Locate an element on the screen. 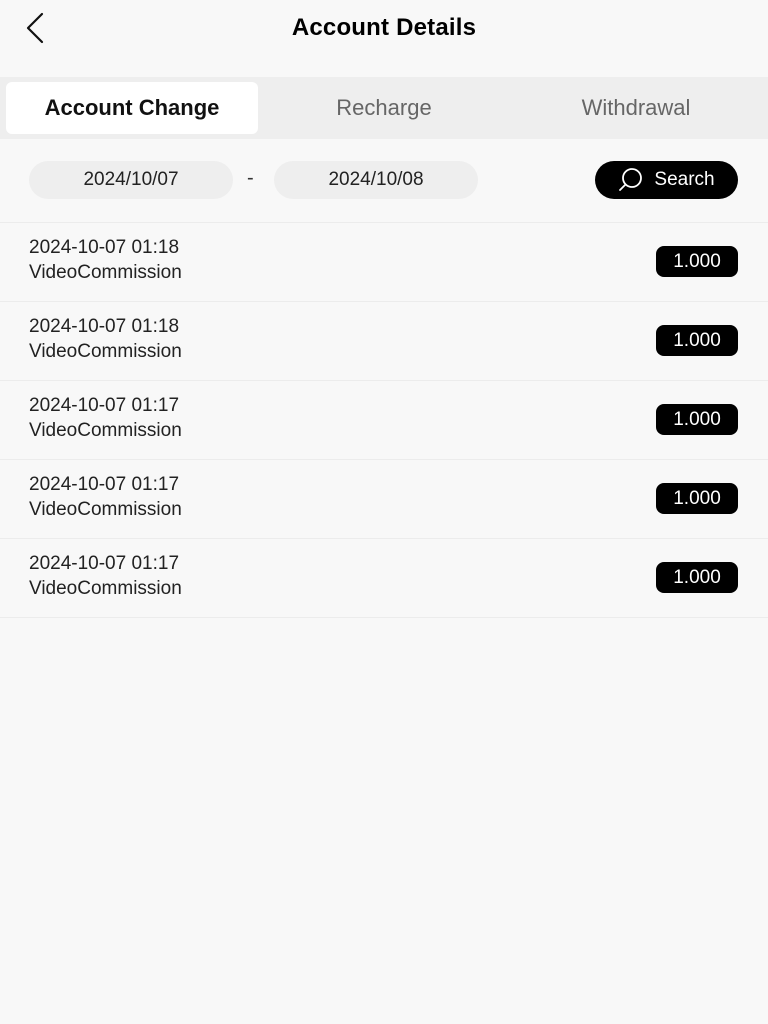 Image resolution: width=768 pixels, height=1024 pixels. search-button: Search is located at coordinates (666, 180).